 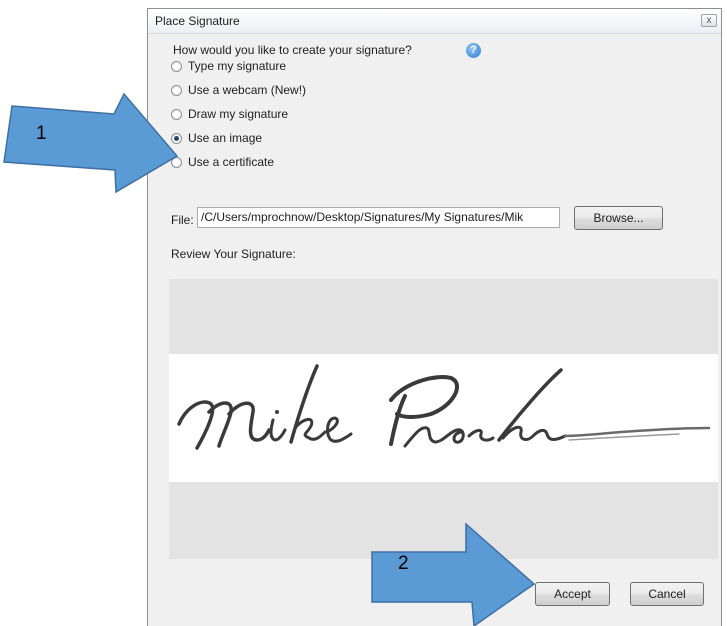 I want to click on option-draw-signature: Draw my signature, so click(x=229, y=114).